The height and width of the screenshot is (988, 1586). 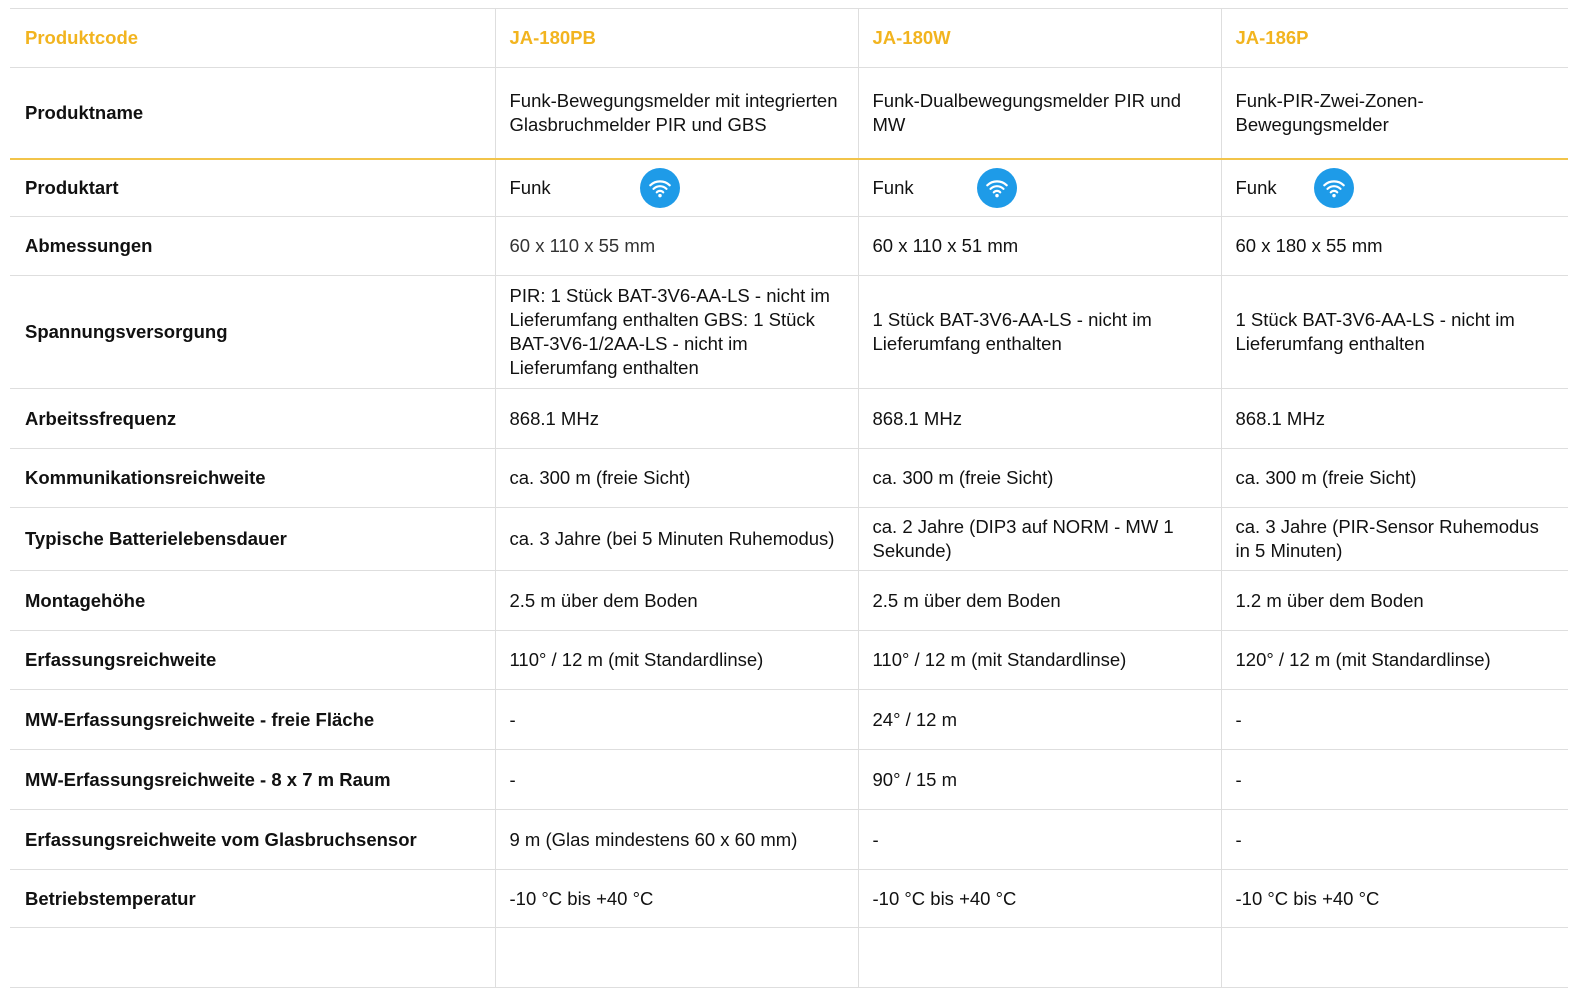 I want to click on row-label: Montagehöhe, so click(x=252, y=600).